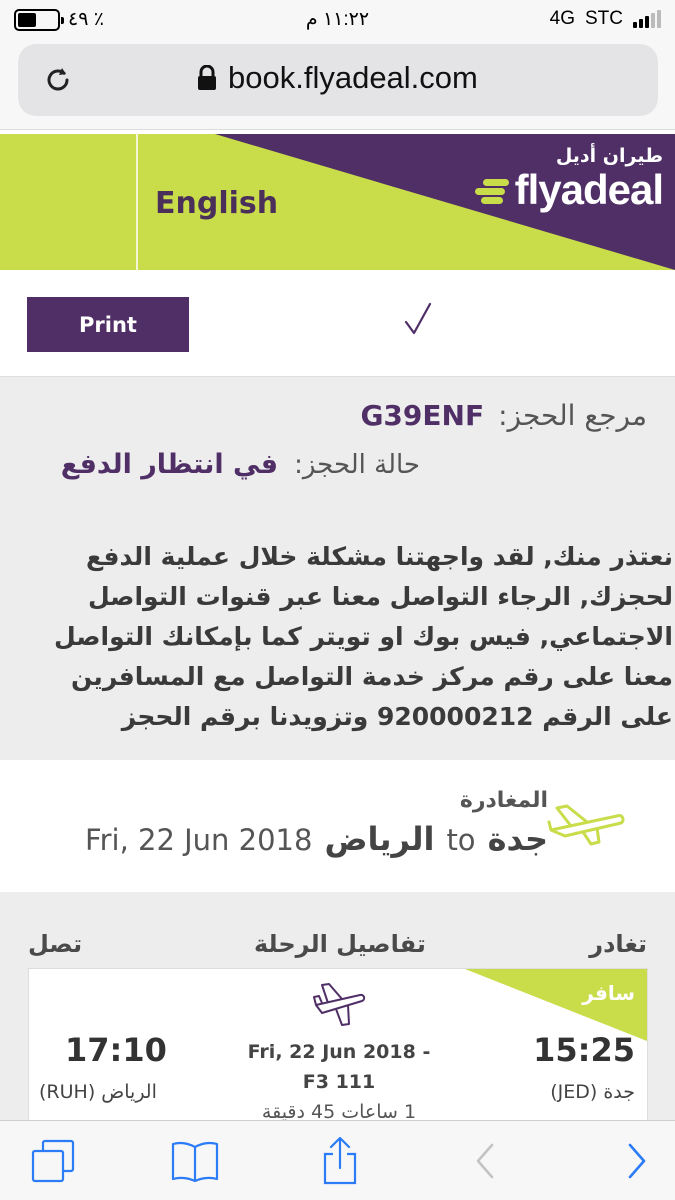 This screenshot has height=1200, width=675. I want to click on print-button: Print, so click(108, 324).